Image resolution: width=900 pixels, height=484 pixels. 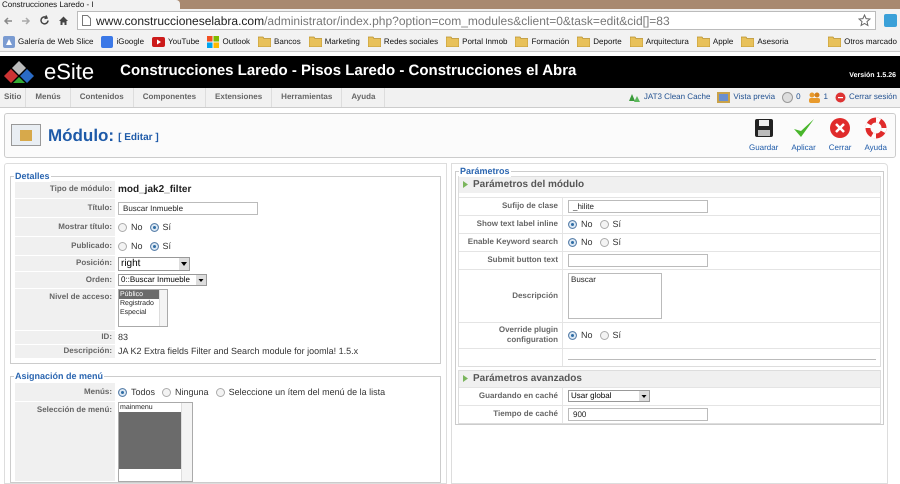 I want to click on back-arrow-icon, so click(x=8, y=21).